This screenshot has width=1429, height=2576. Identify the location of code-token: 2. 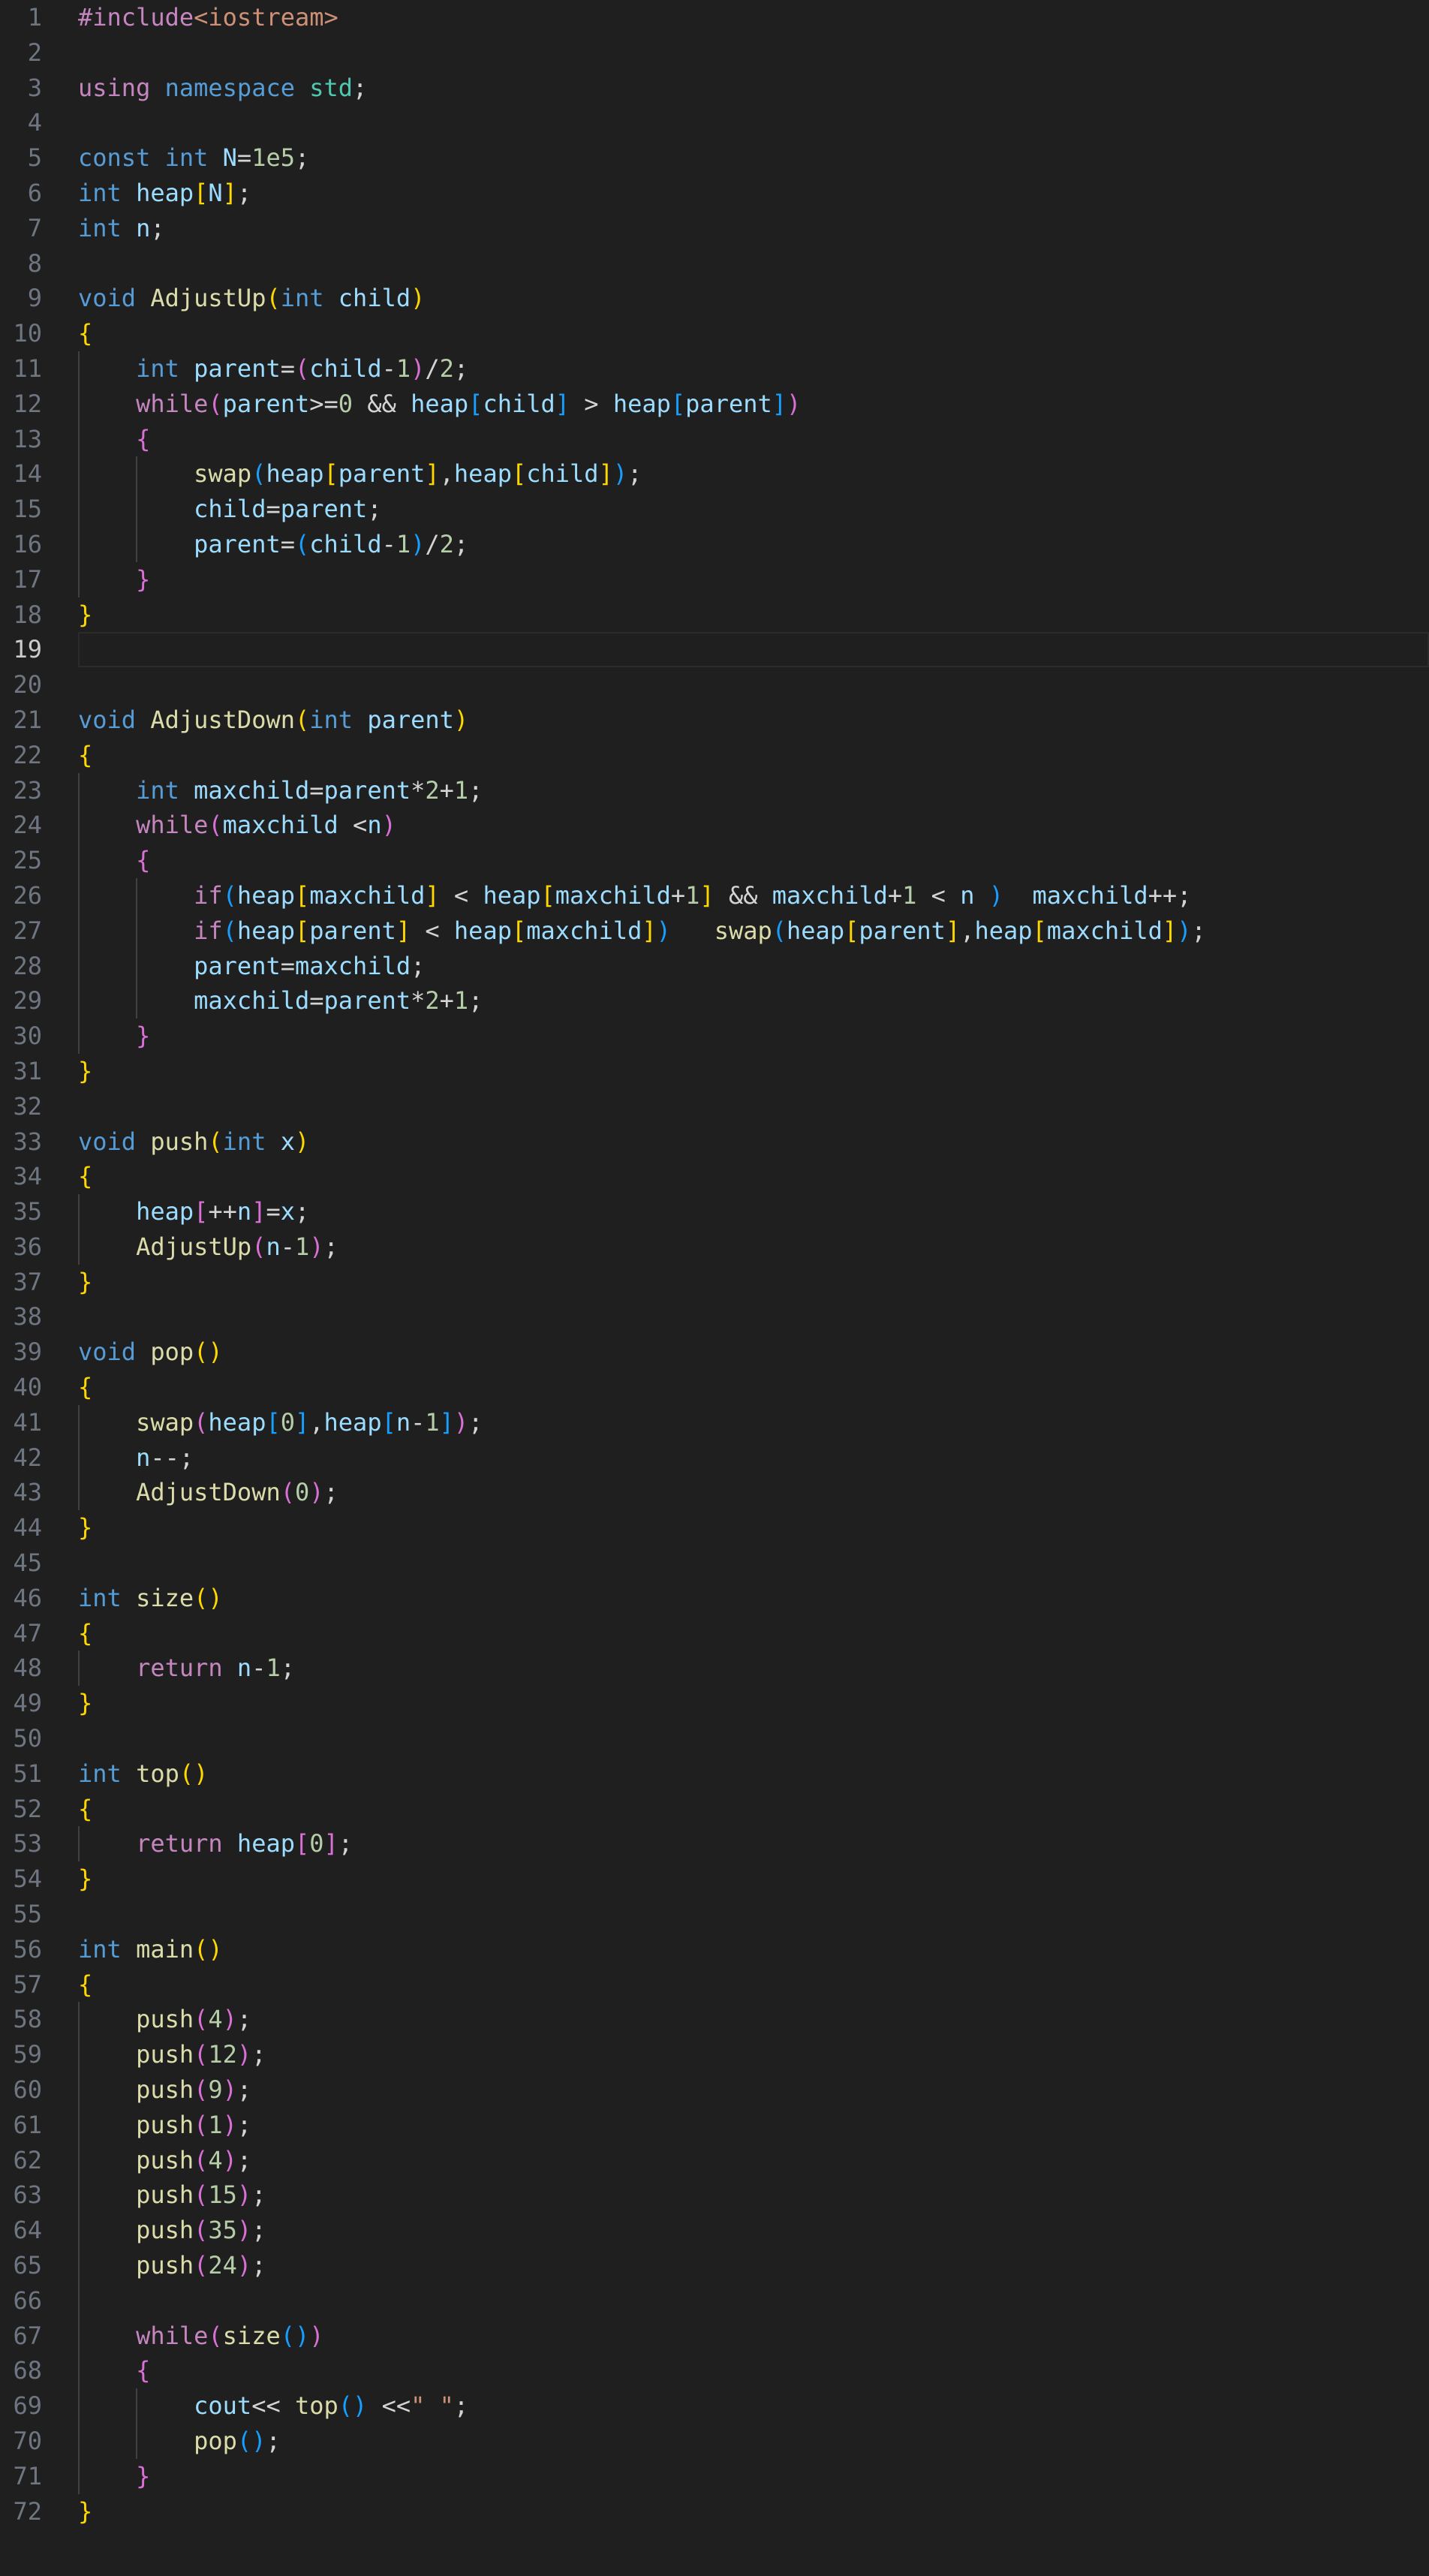
(433, 1001).